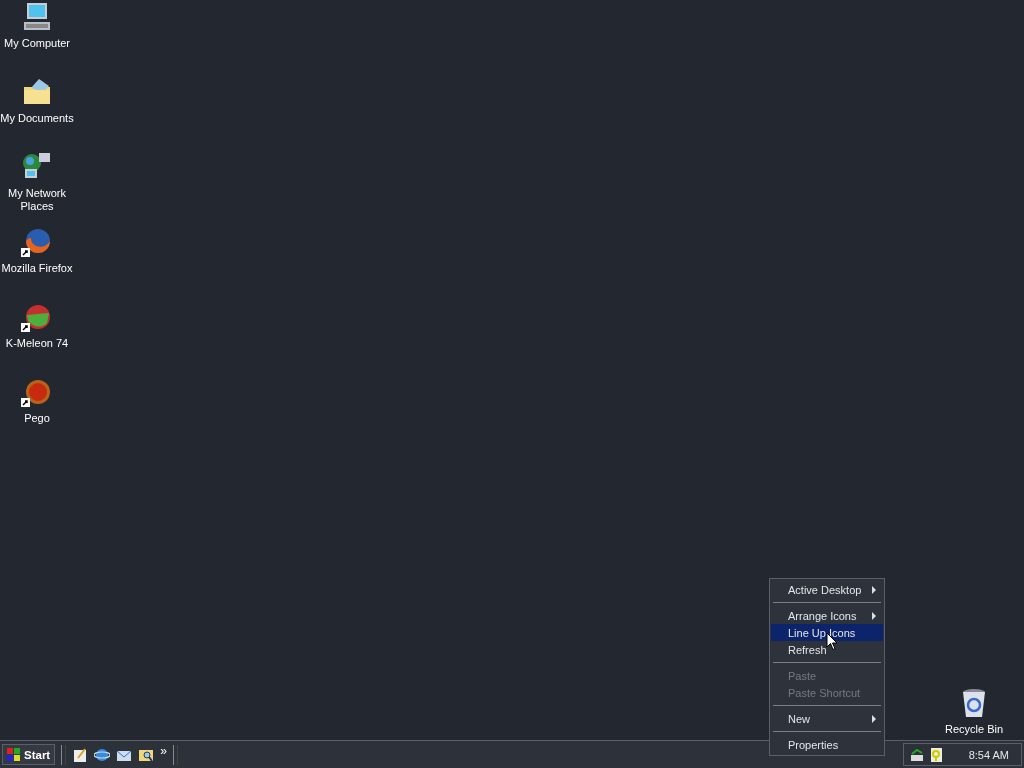  Describe the element at coordinates (988, 754) in the screenshot. I see `clock: 8:54 AM` at that location.